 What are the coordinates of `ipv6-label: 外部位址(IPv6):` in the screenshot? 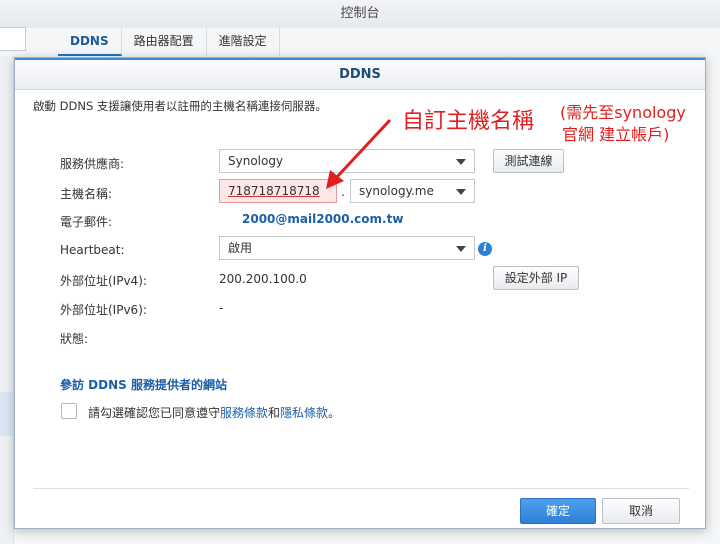 It's located at (103, 310).